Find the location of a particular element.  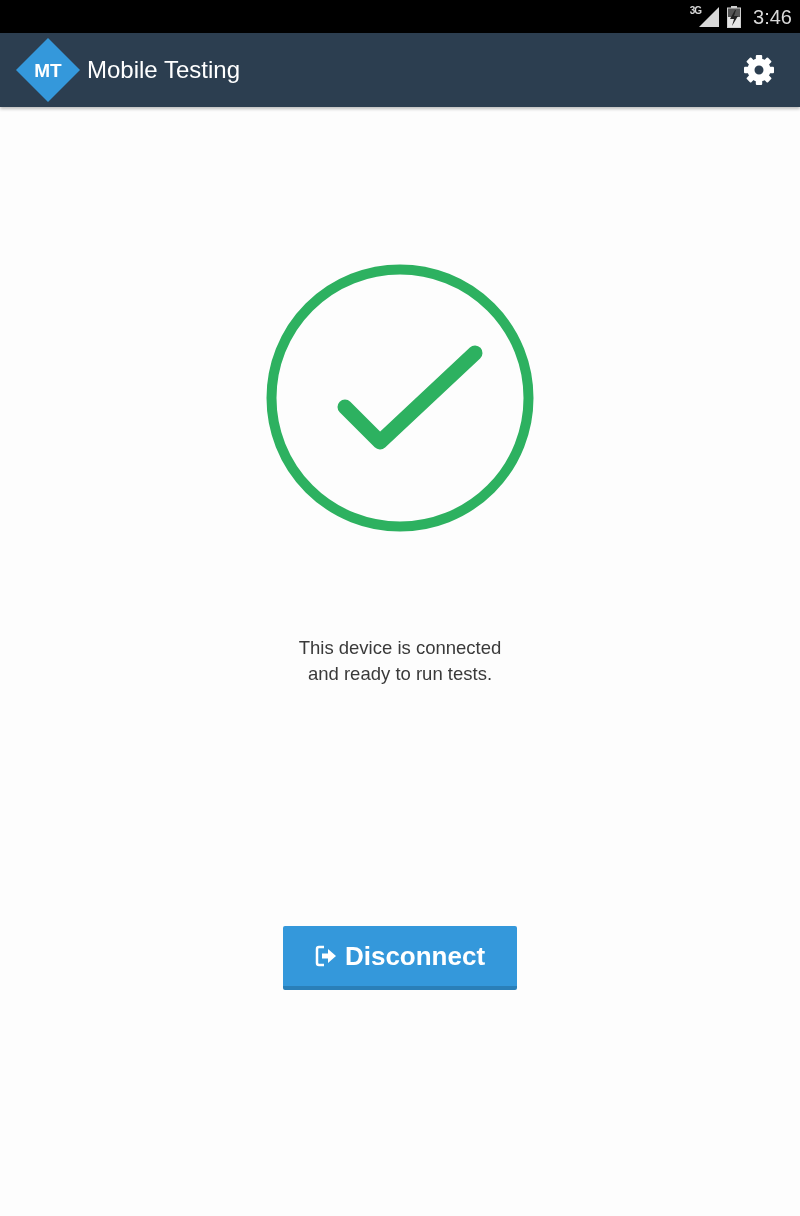

disconnect-button: Disconnect is located at coordinates (400, 958).